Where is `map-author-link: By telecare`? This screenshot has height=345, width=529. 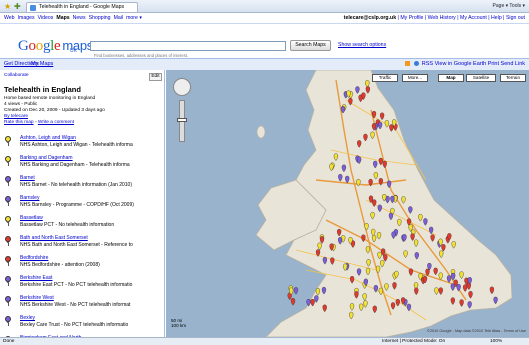 map-author-link: By telecare is located at coordinates (16, 116).